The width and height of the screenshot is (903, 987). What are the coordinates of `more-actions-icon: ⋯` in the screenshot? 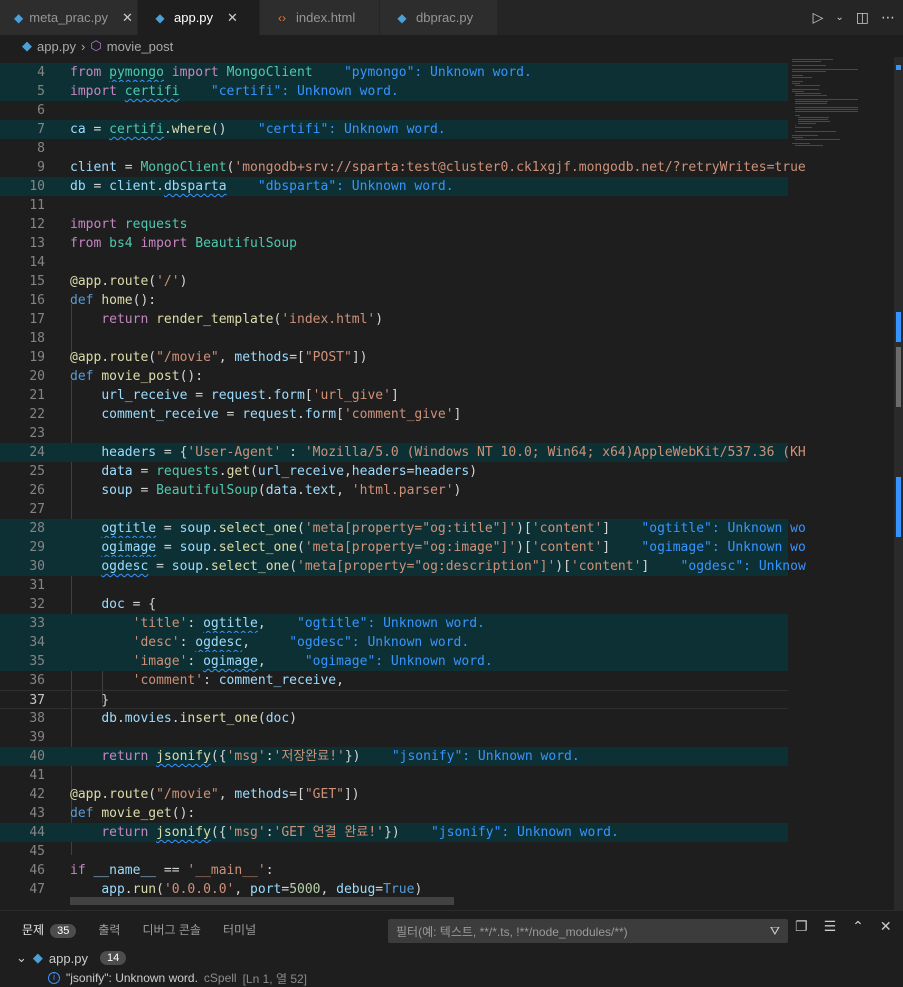 It's located at (888, 18).